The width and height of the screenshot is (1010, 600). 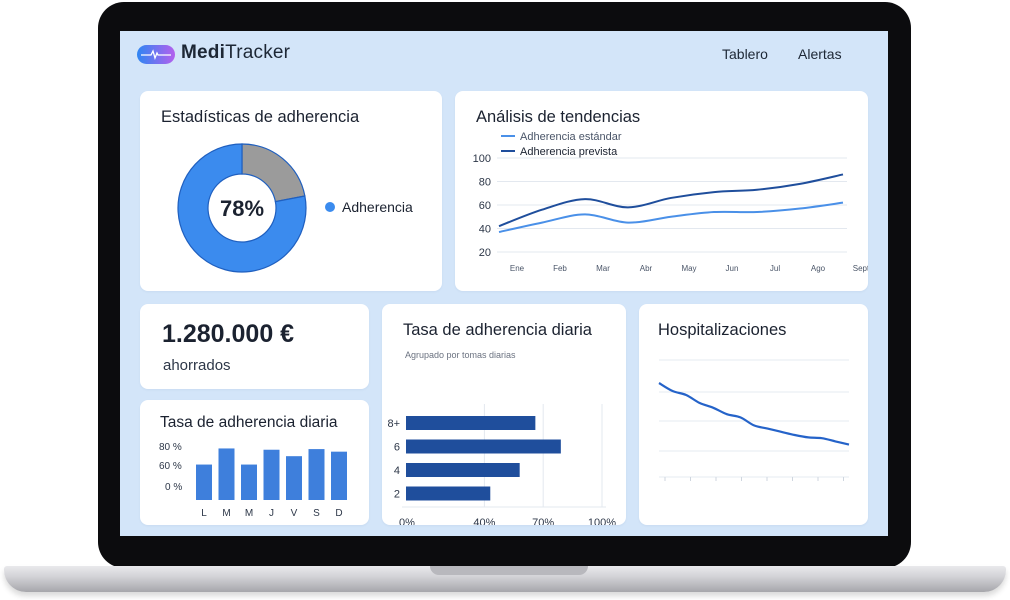 I want to click on x-tick-label: Ene, so click(x=517, y=268).